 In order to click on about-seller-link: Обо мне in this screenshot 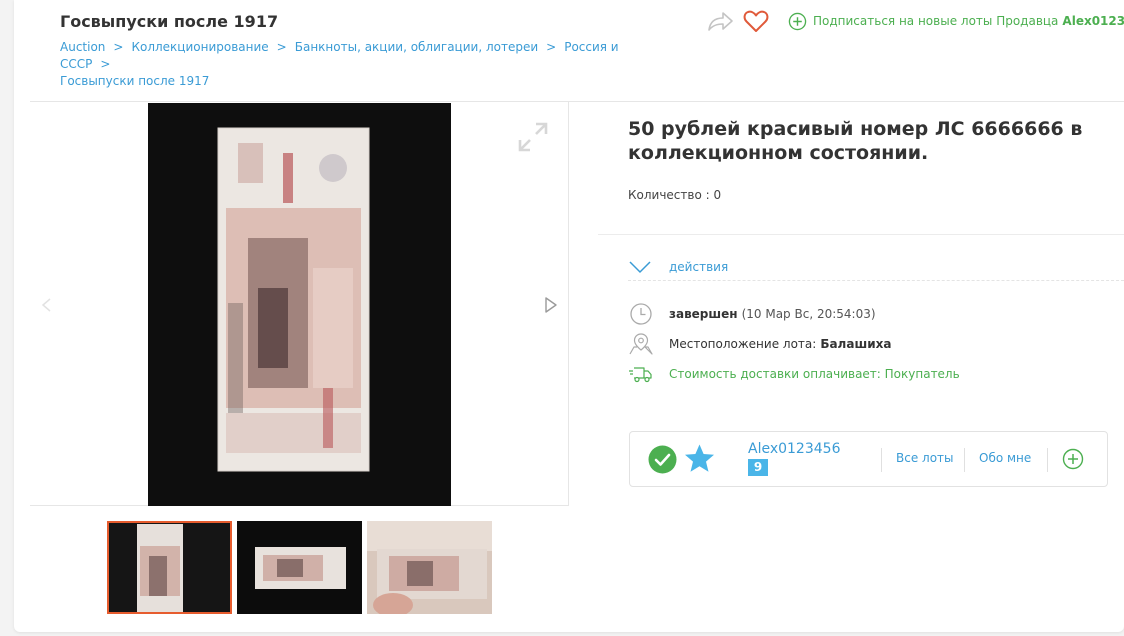, I will do `click(1005, 458)`.